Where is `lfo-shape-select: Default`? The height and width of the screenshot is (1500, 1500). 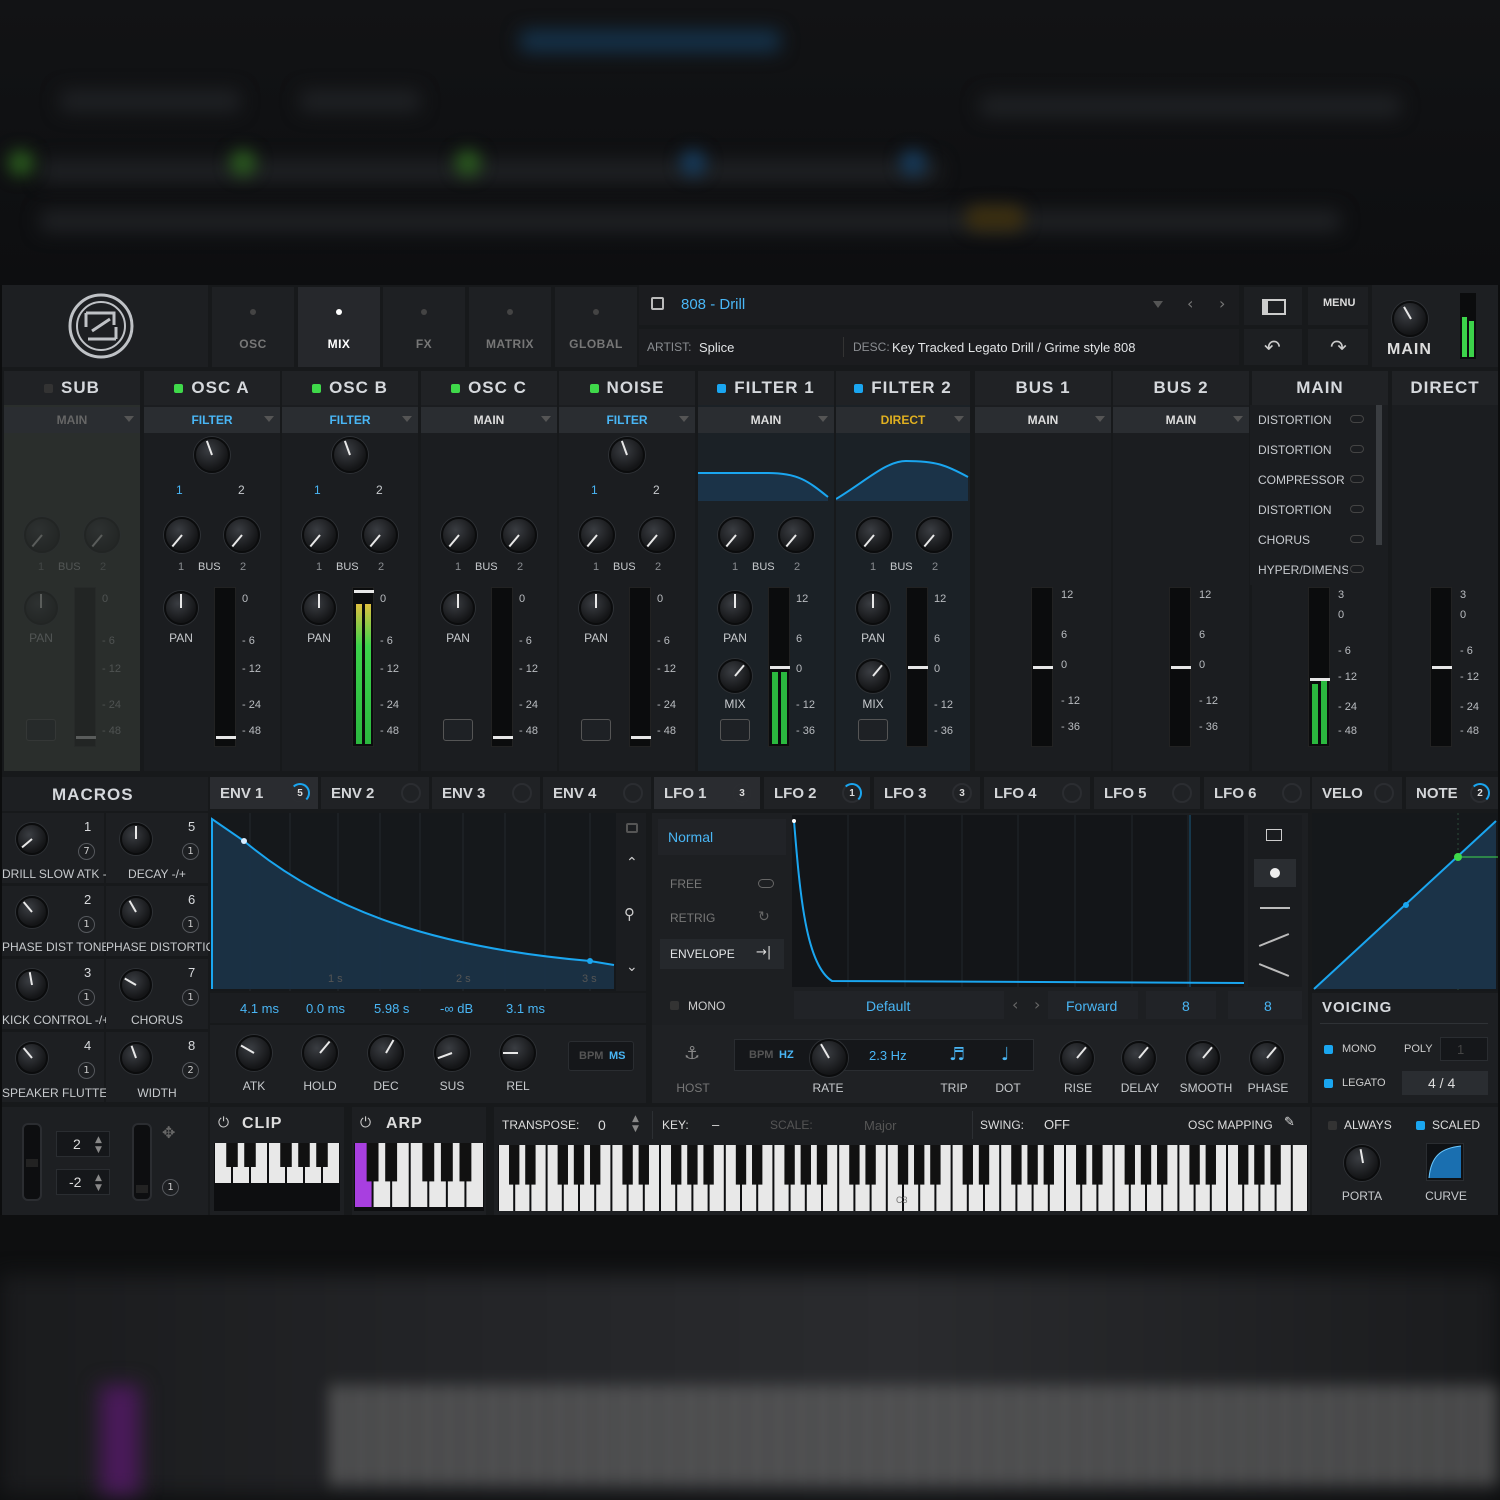
lfo-shape-select: Default is located at coordinates (899, 1005).